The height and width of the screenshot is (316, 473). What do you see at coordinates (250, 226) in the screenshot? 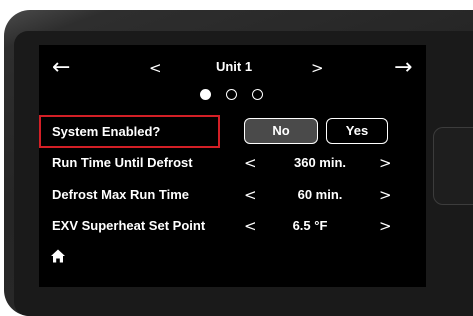
I see `decrement-exv-superheat-chevron-left-icon: <` at bounding box center [250, 226].